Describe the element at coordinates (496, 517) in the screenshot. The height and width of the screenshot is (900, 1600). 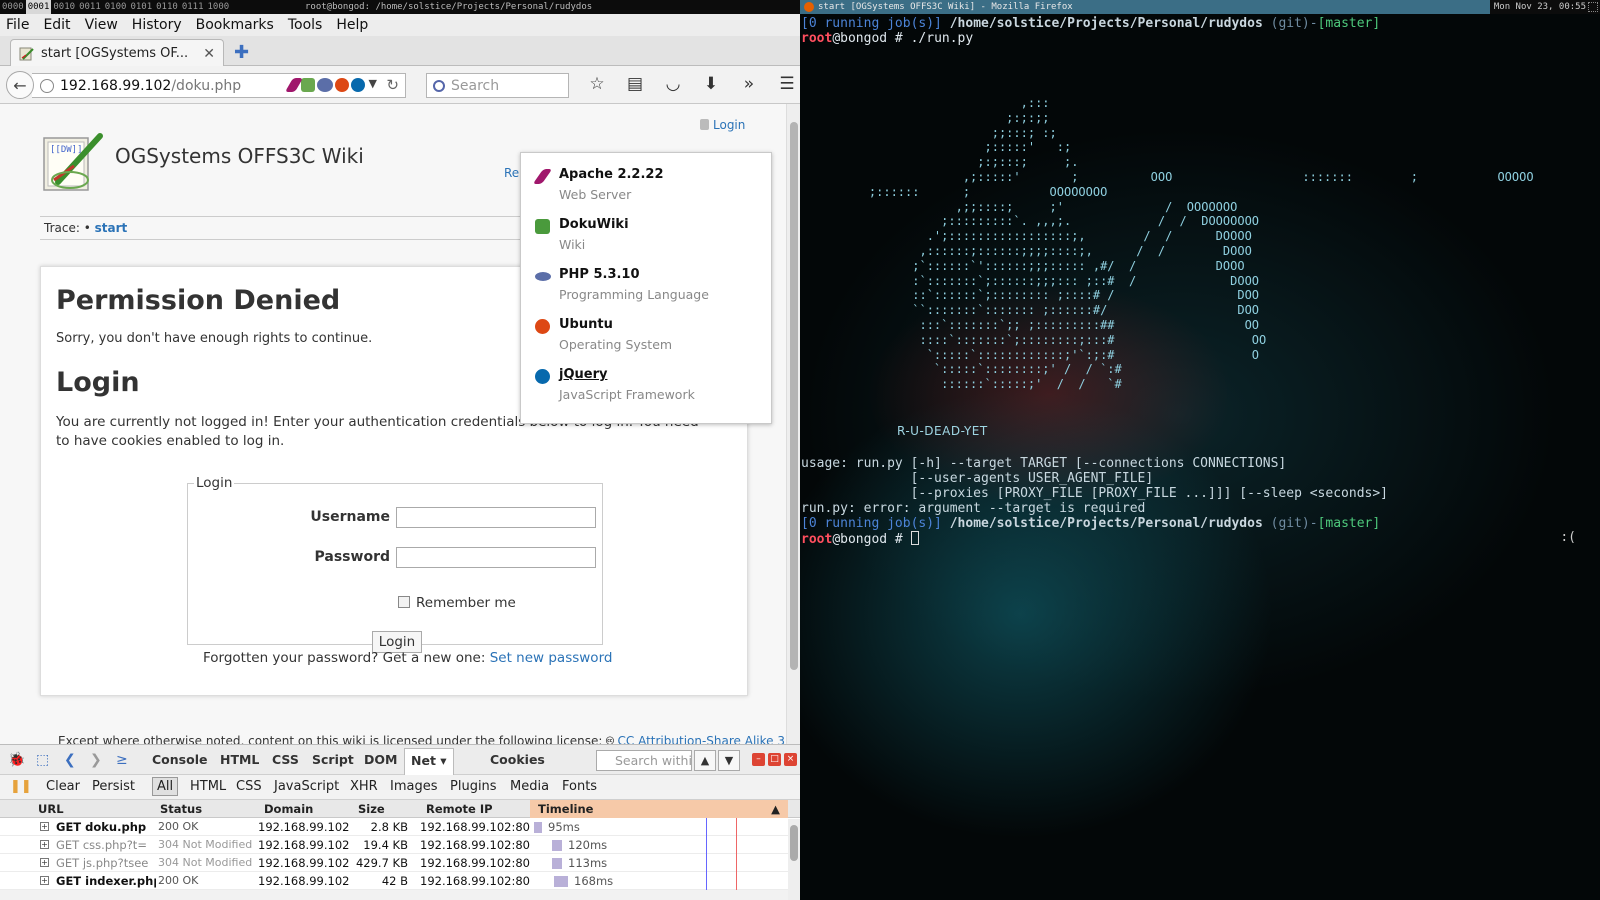
I see `username-input` at that location.